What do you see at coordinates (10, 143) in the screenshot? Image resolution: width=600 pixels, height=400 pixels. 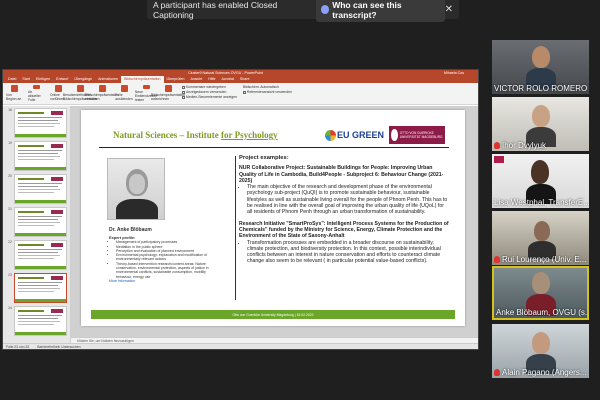 I see `thumb-number: 19` at bounding box center [10, 143].